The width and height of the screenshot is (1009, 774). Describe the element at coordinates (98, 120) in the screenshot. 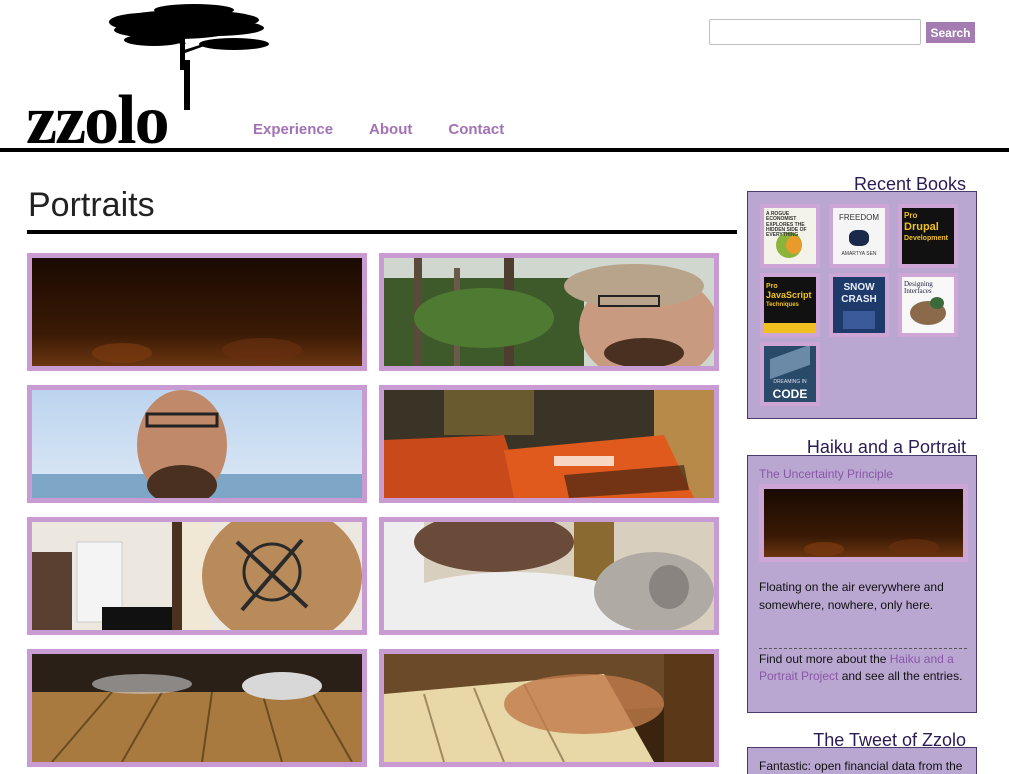

I see `logo-wordmark: zzolo` at that location.